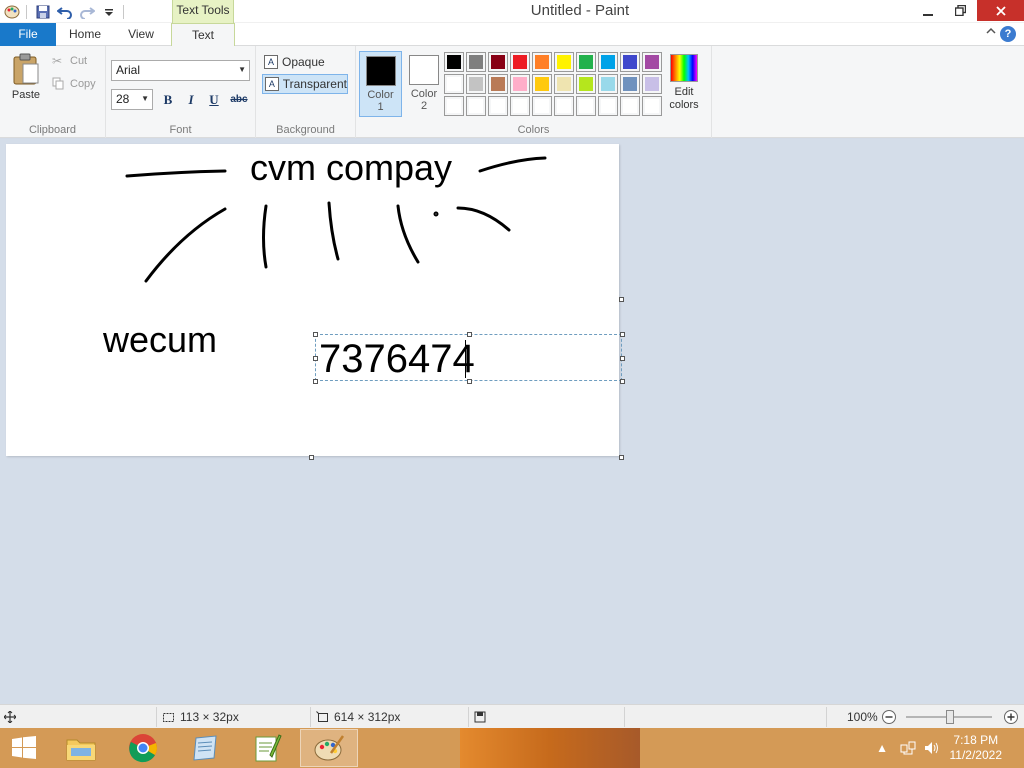  Describe the element at coordinates (380, 95) in the screenshot. I see `color1-label: Color` at that location.